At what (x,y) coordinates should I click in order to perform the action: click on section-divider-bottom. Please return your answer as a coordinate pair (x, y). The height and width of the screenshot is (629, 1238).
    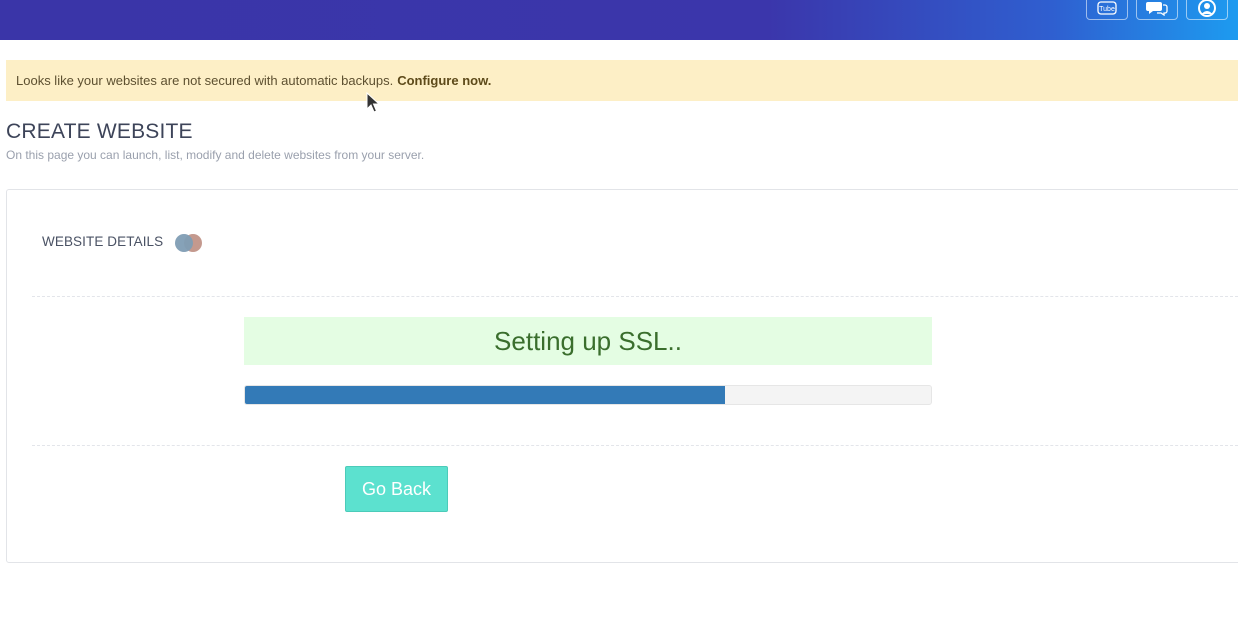
    Looking at the image, I should click on (635, 445).